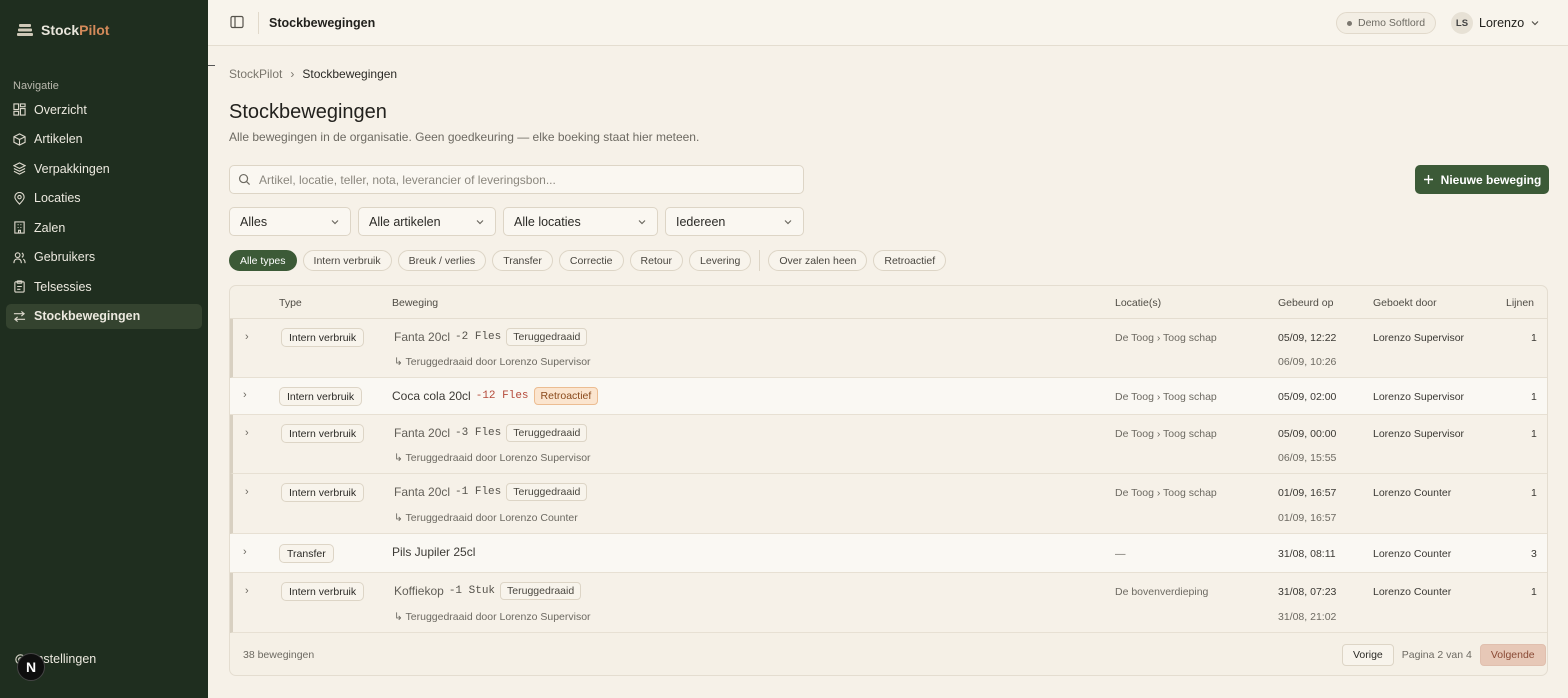  Describe the element at coordinates (1520, 303) in the screenshot. I see `column-header-lines: Lijnen` at that location.